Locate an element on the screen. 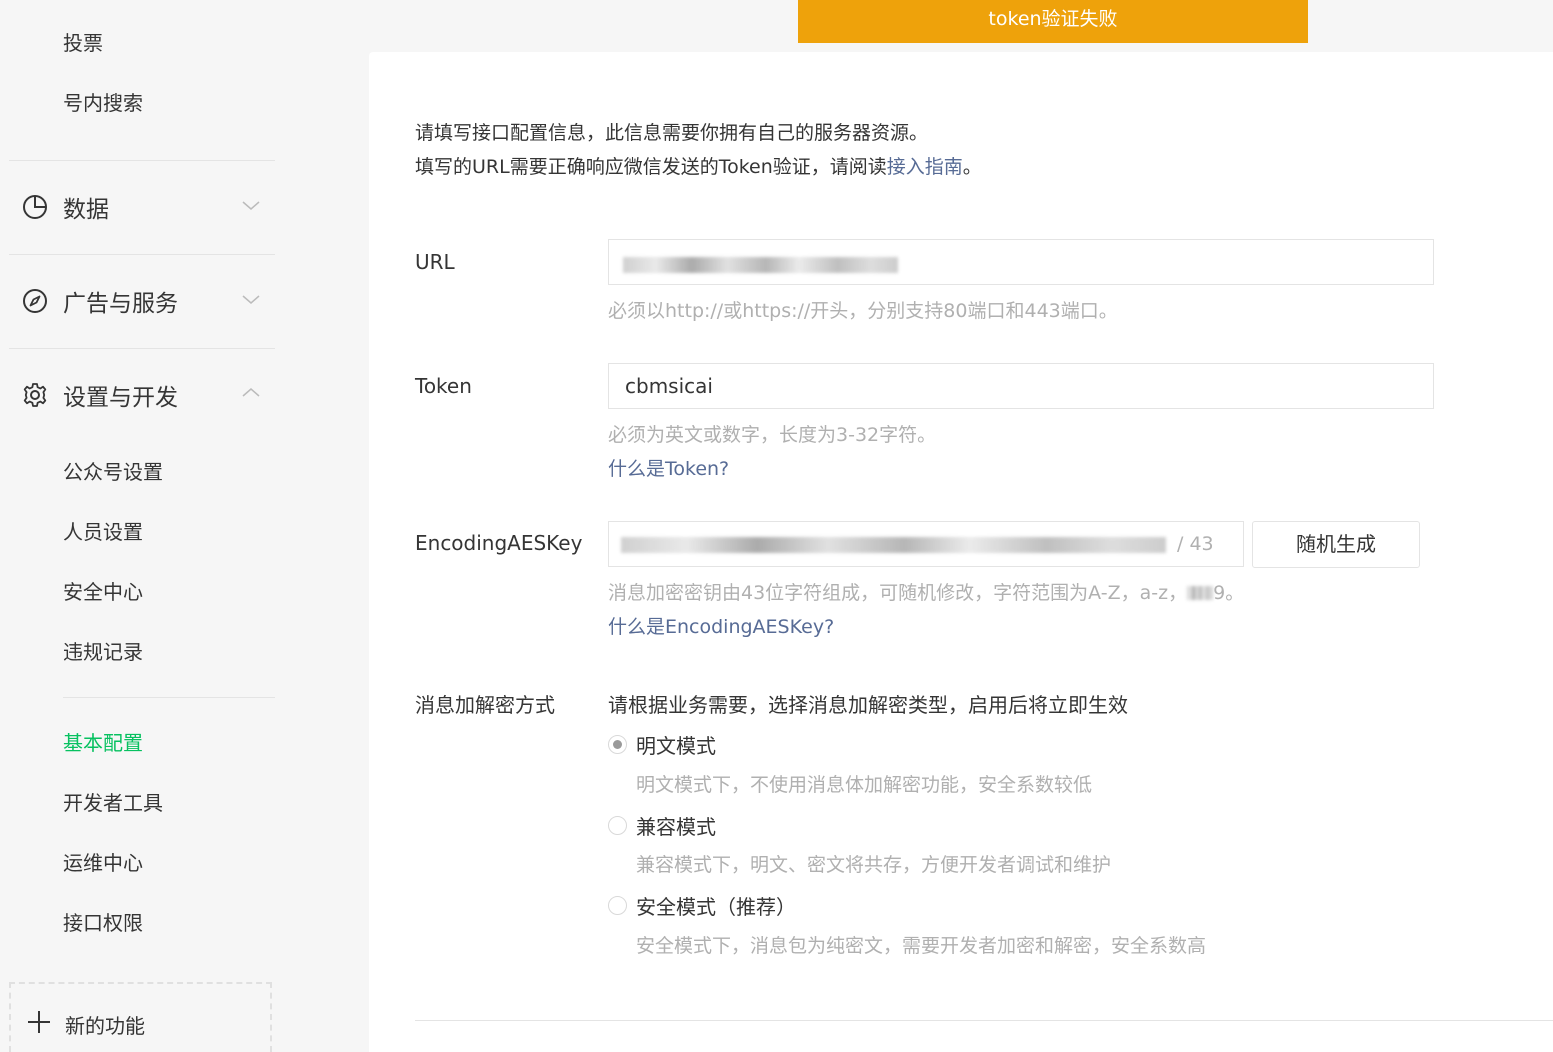  secure-mode-desc: 安全模式下，消息包为纯密文，需要开发者加密和解密，安全系数高 is located at coordinates (921, 946).